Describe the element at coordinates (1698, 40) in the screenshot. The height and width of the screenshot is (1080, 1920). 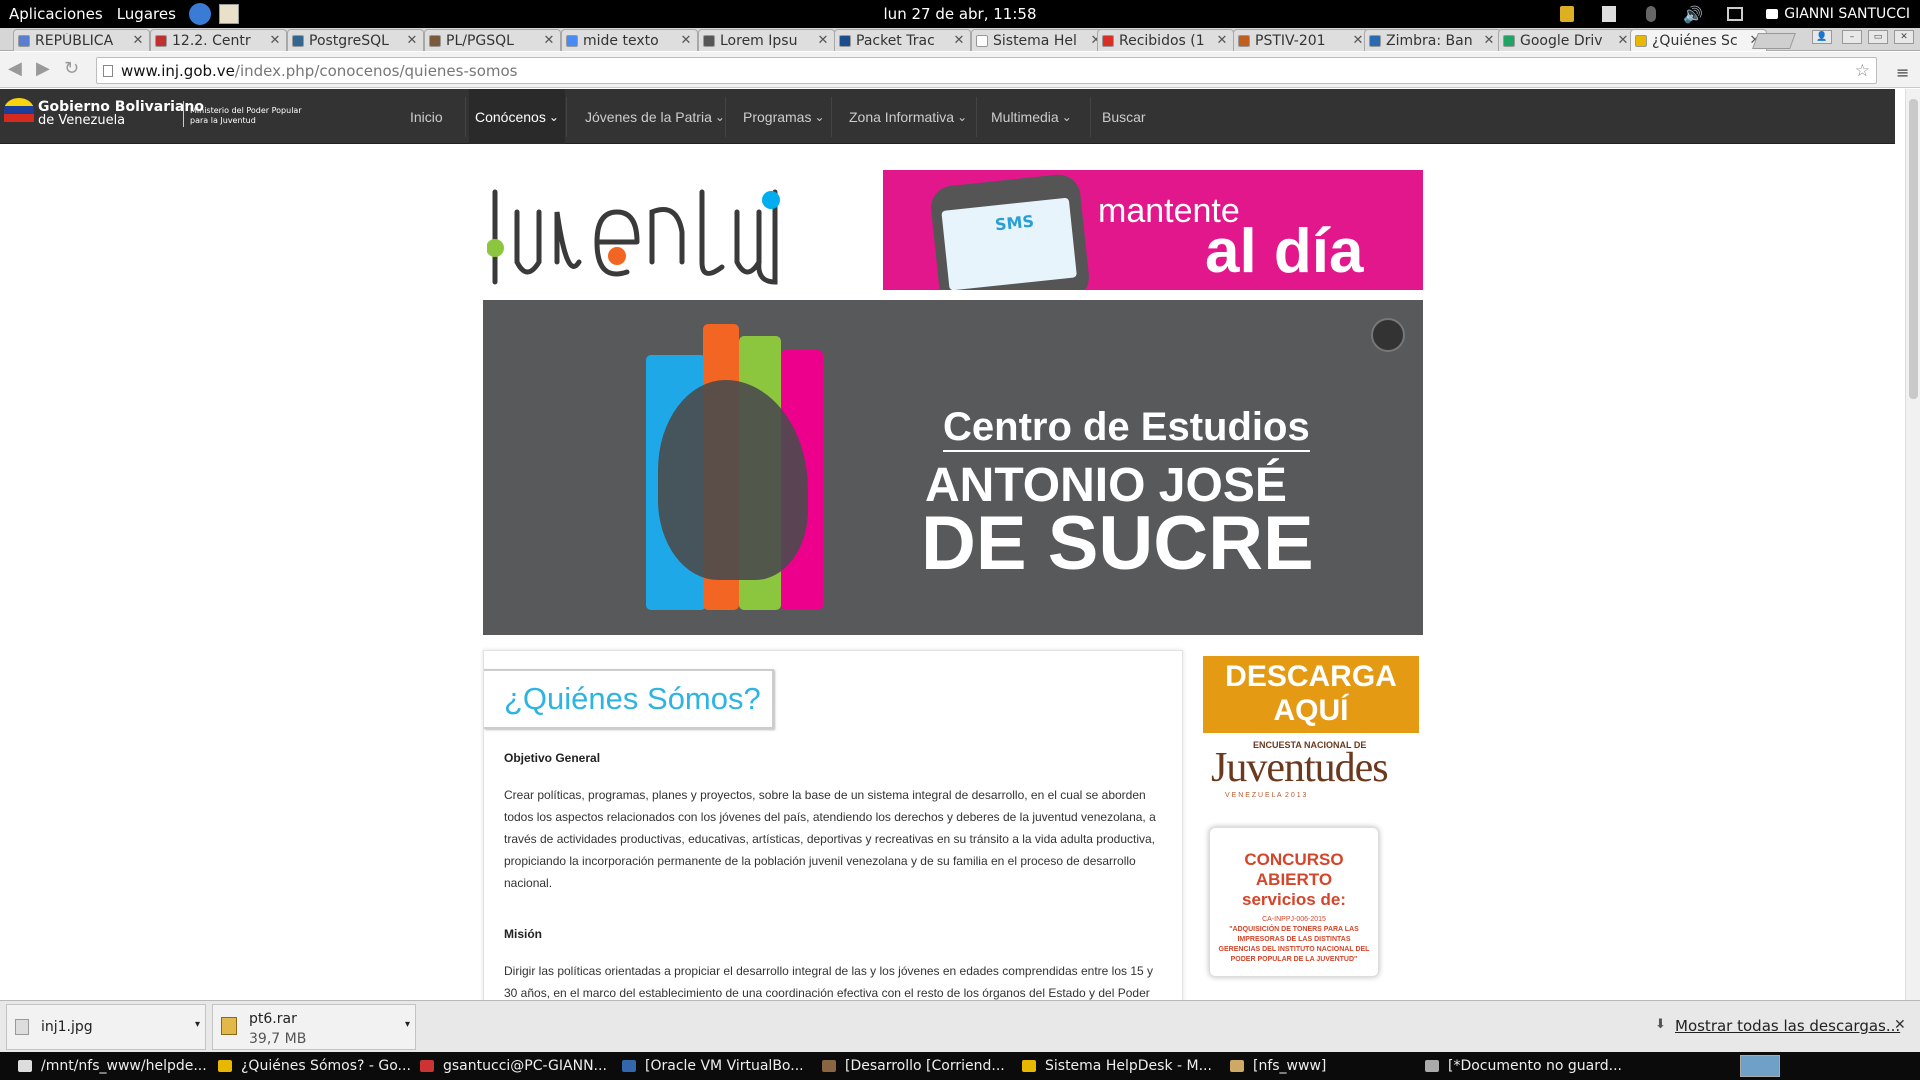
I see `browser-tab: ¿Quiénes Sc✕` at that location.